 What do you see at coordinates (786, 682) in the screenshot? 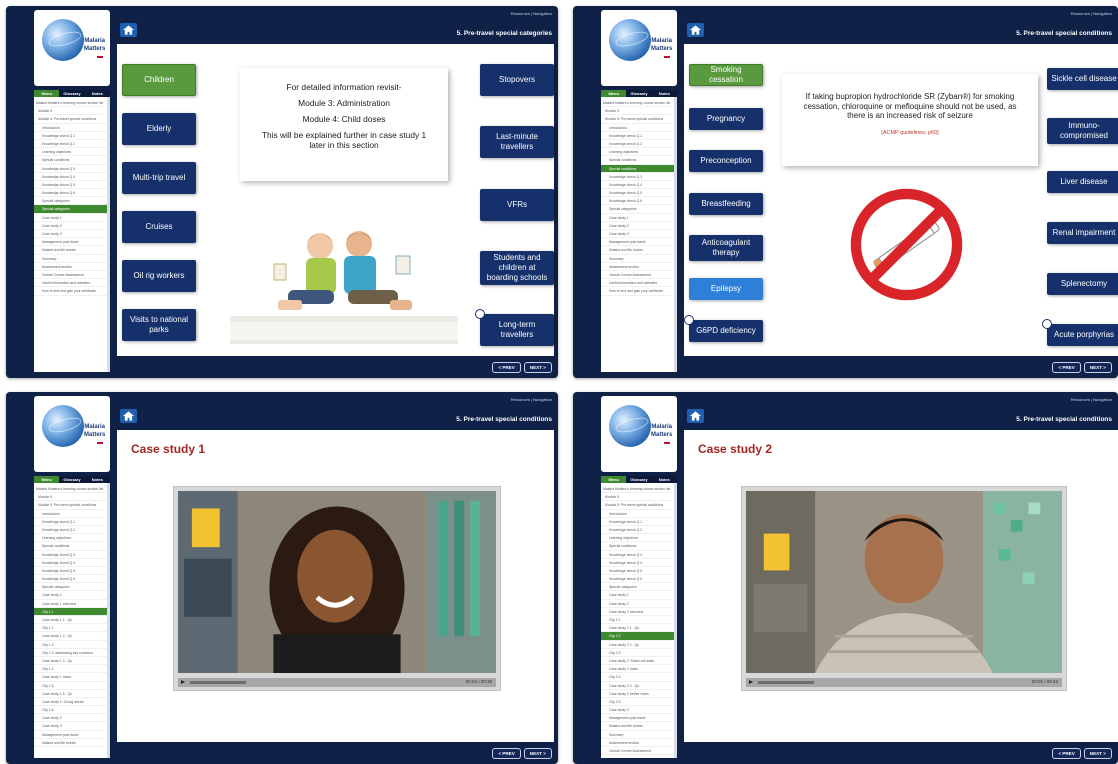
I see `video-progress-bar` at bounding box center [786, 682].